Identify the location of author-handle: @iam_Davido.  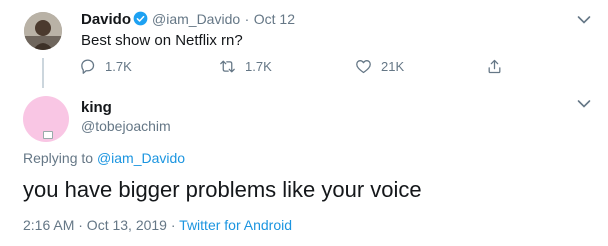
(196, 19).